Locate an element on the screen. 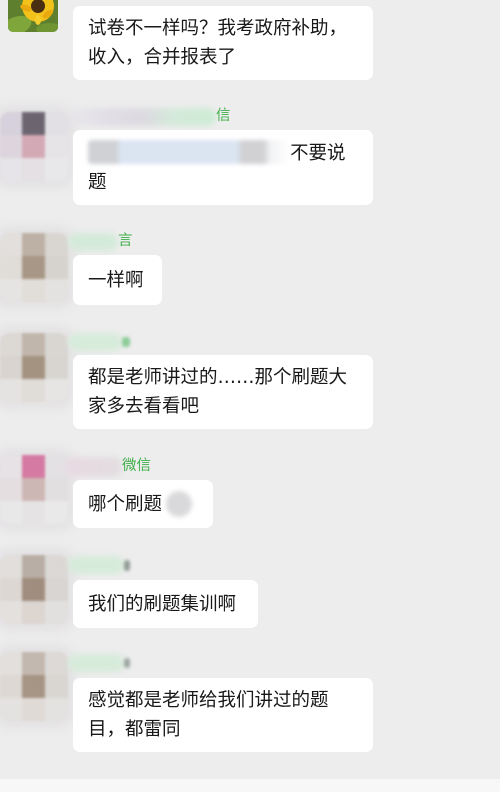  message-text-line: 感觉都是老师给我们讲过的题 is located at coordinates (208, 700).